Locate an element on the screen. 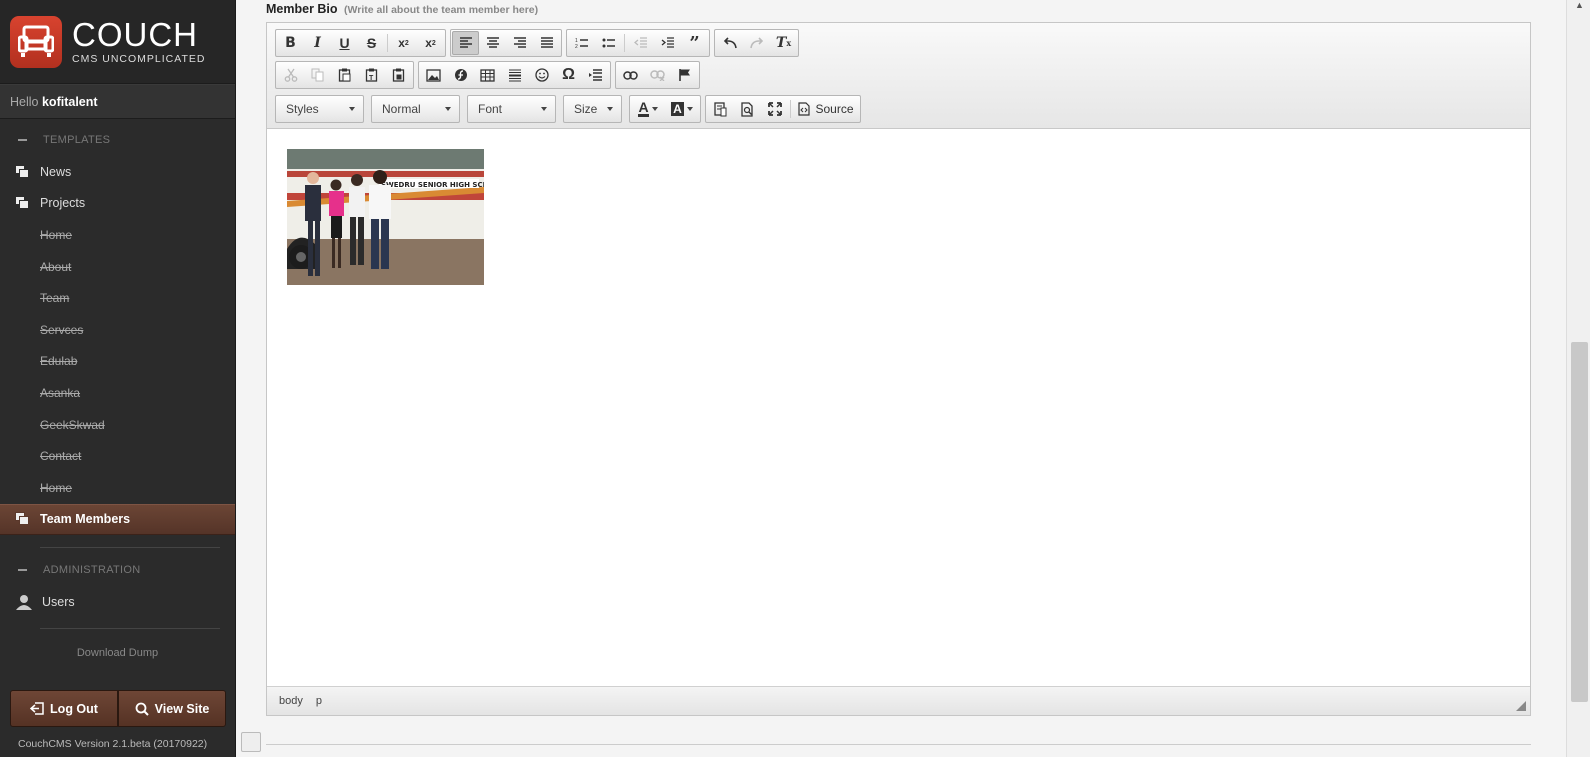  administration-section-toggle: ADMINISTRATION is located at coordinates (117, 570).